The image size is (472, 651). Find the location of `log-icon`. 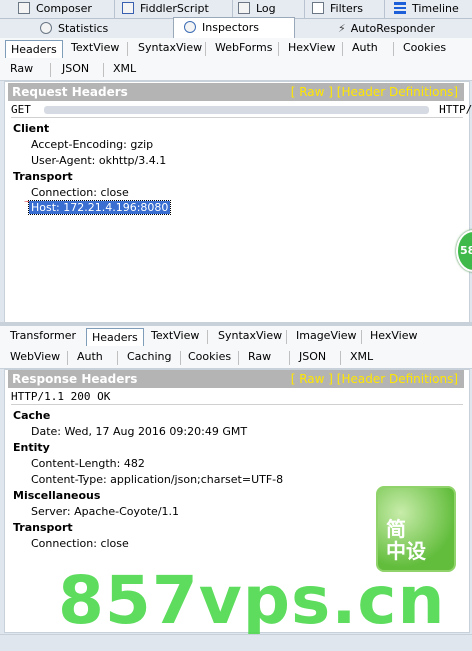

log-icon is located at coordinates (244, 8).